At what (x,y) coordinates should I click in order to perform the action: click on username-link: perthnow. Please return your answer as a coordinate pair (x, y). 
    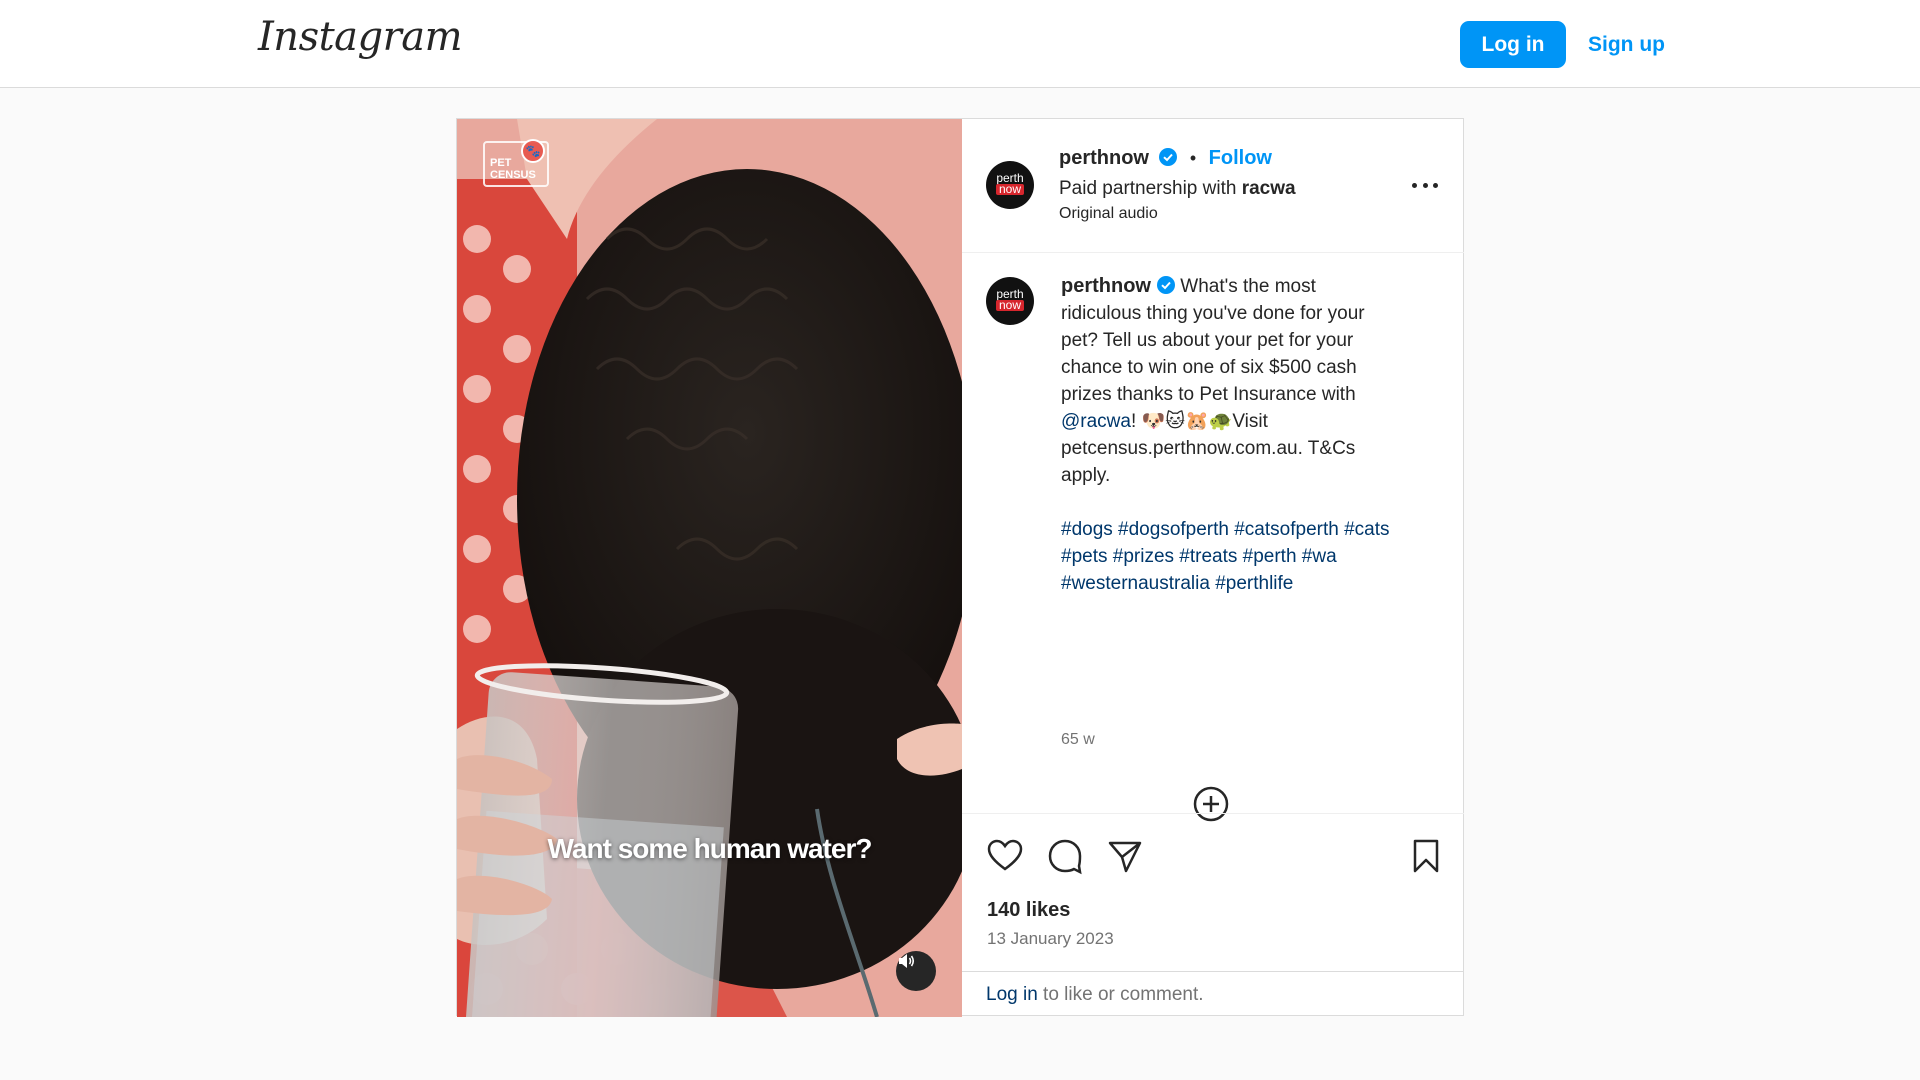
    Looking at the image, I should click on (1104, 158).